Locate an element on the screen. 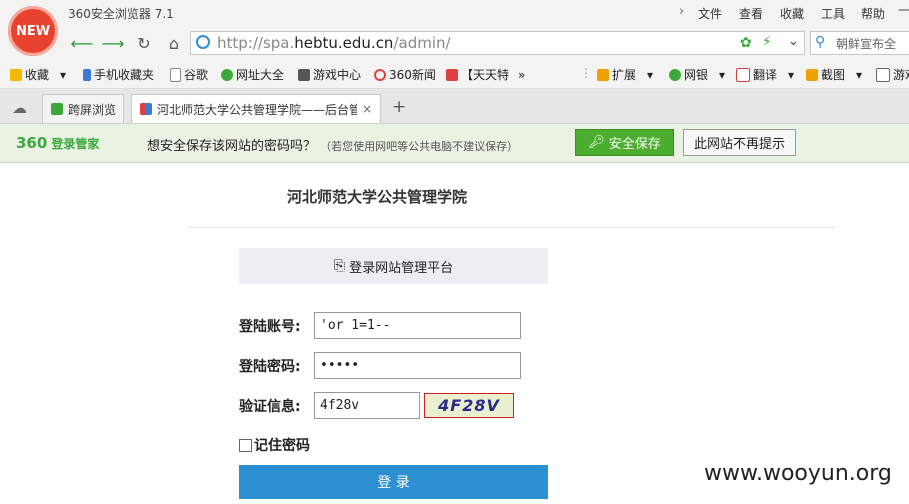 Image resolution: width=909 pixels, height=504 pixels. password-input: ••••• is located at coordinates (417, 365).